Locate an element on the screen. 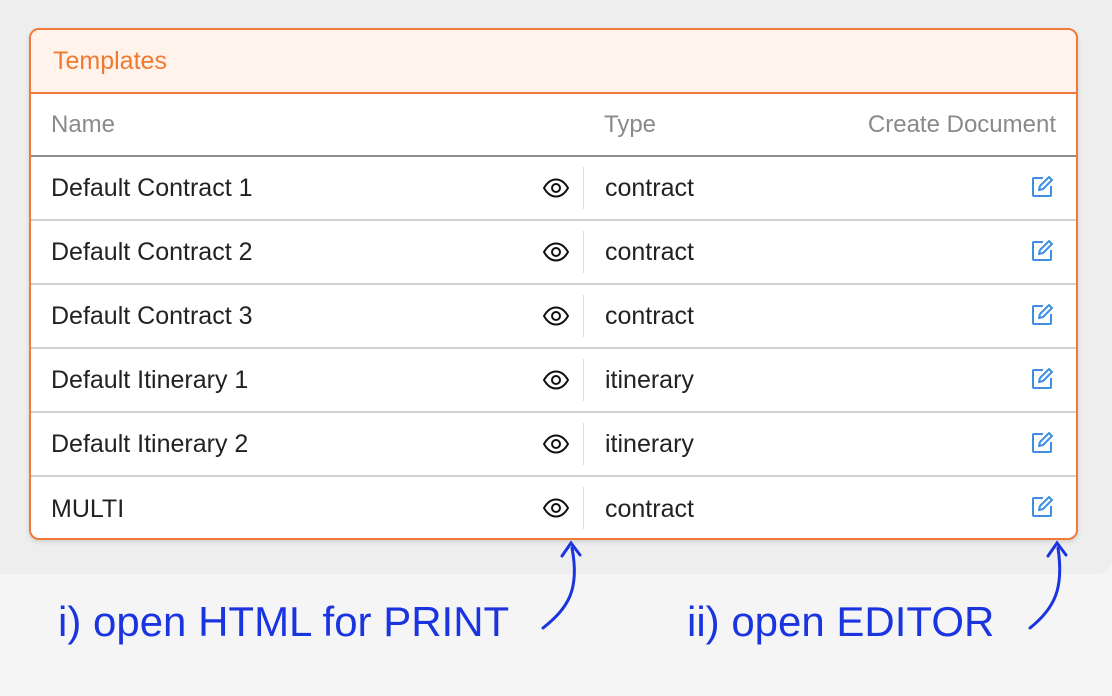 The image size is (1112, 696). table-row: Default Itinerary 2 itinerary is located at coordinates (553, 445).